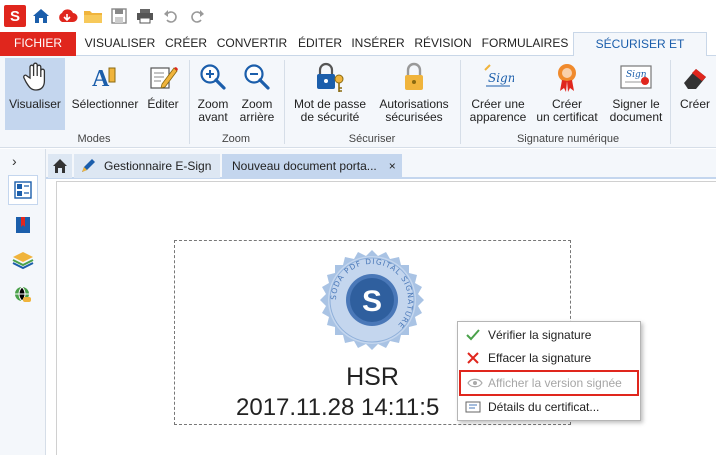 Image resolution: width=716 pixels, height=455 pixels. Describe the element at coordinates (163, 104) in the screenshot. I see `editer-label: Éditer` at that location.